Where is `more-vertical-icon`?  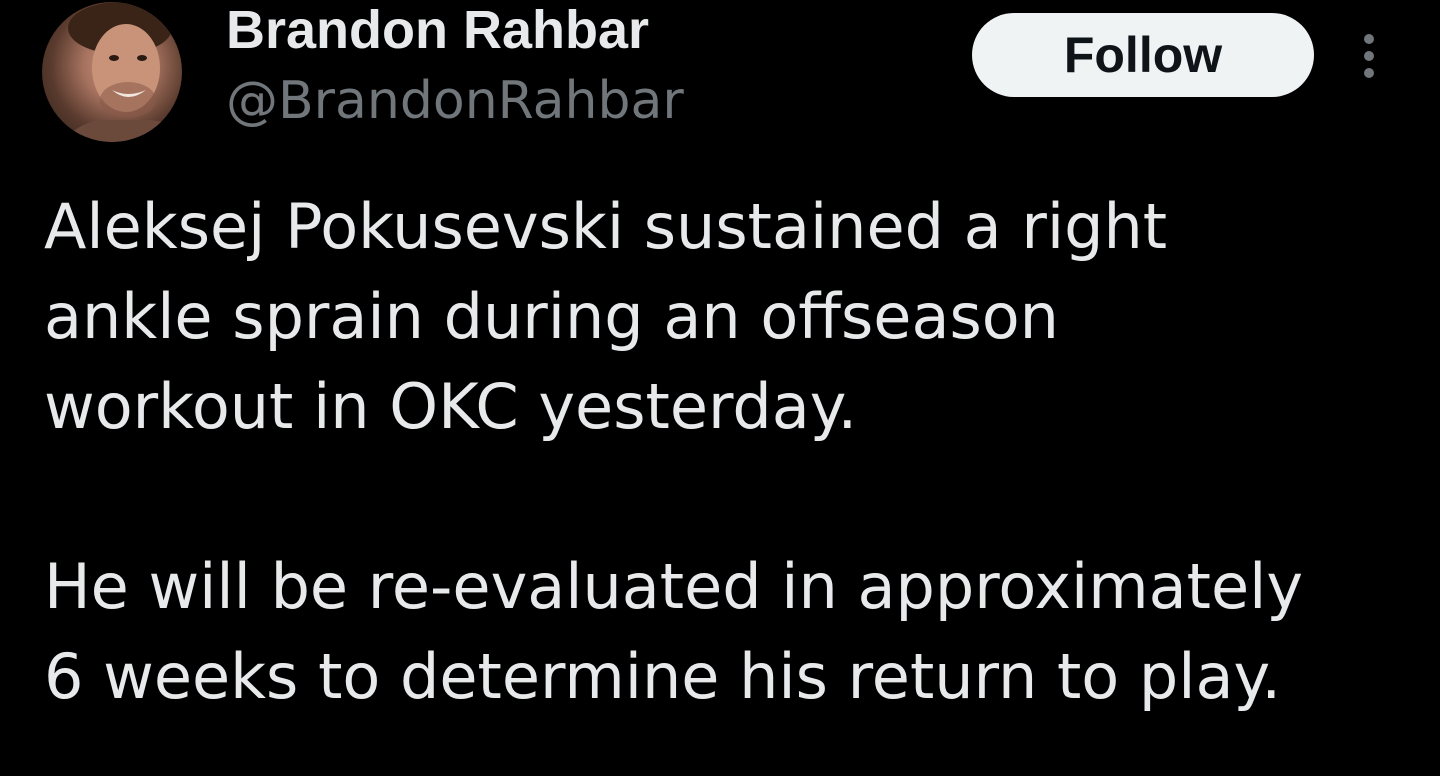 more-vertical-icon is located at coordinates (1369, 56).